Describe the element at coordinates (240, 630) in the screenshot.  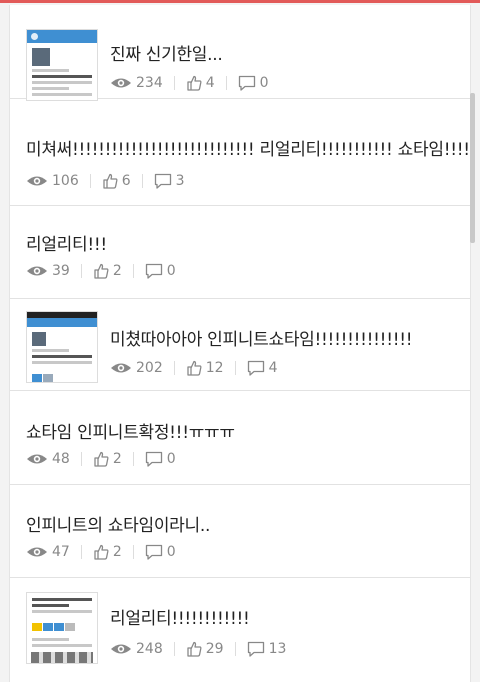
I see `list-item: 리얼리티!!!!!!!!!!!! 248 29 13` at that location.